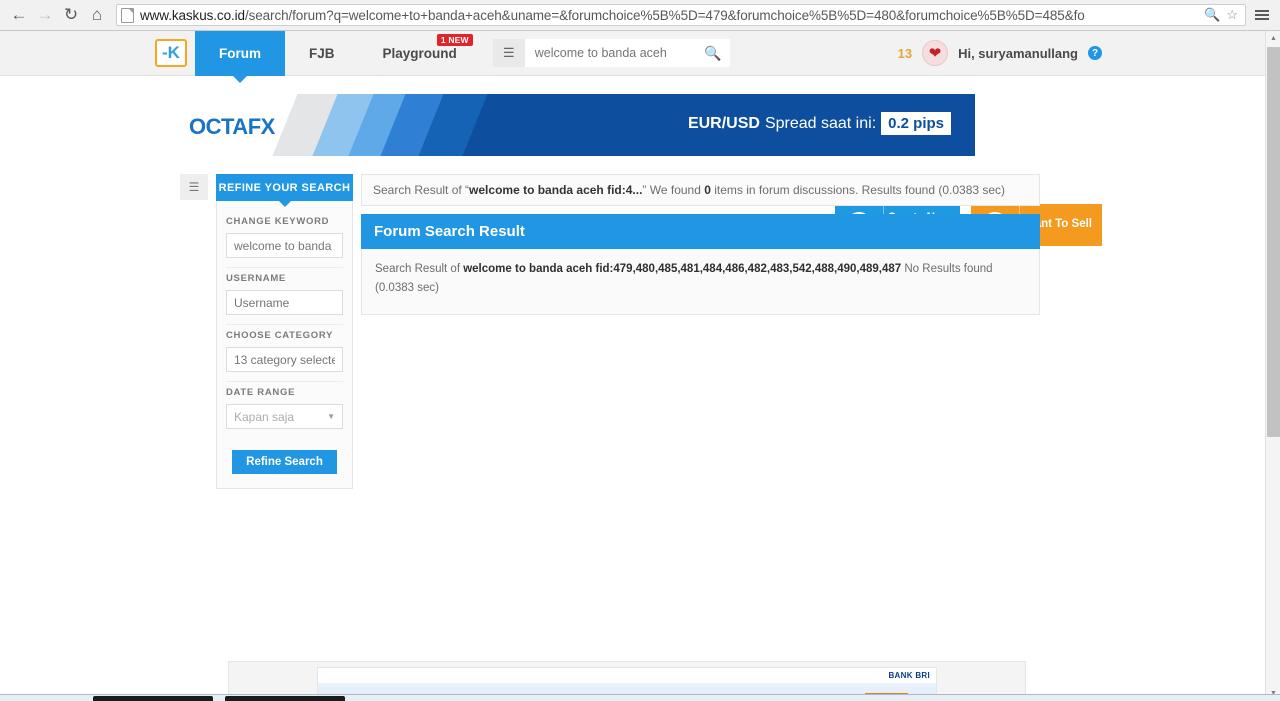  Describe the element at coordinates (1212, 15) in the screenshot. I see `search-magnifier-icon: 🔍` at that location.